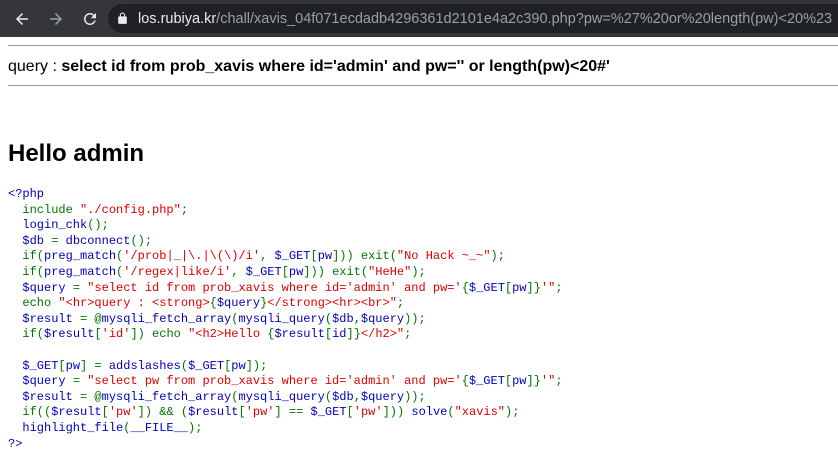 The width and height of the screenshot is (838, 457). Describe the element at coordinates (332, 303) in the screenshot. I see `code-token: </strong><hr><br>"` at that location.